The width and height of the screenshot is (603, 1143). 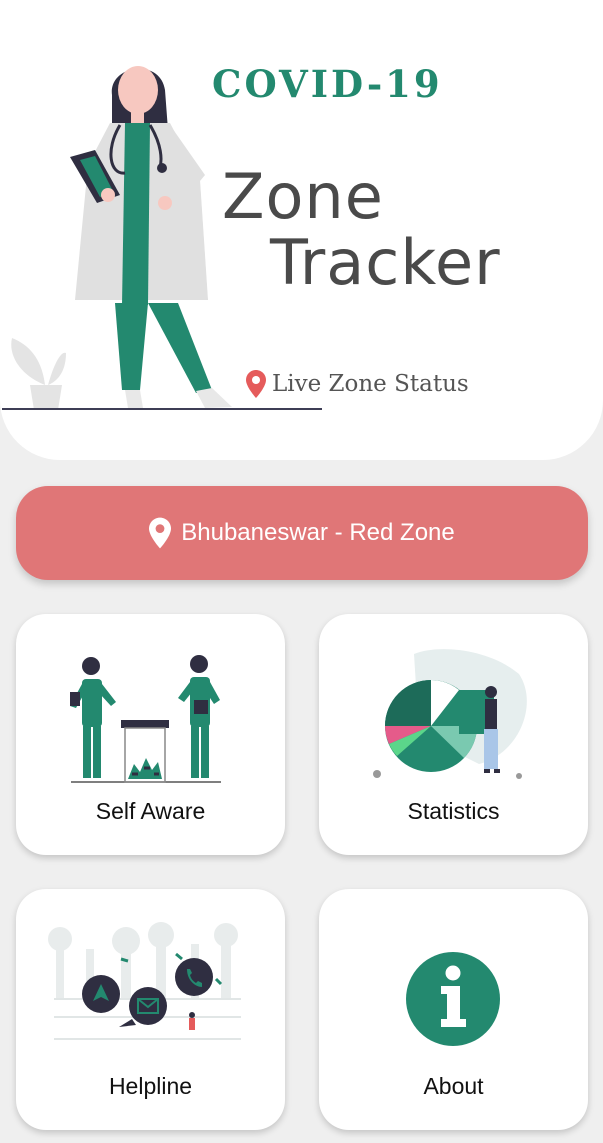 What do you see at coordinates (303, 196) in the screenshot?
I see `app-title-zone: Zone` at bounding box center [303, 196].